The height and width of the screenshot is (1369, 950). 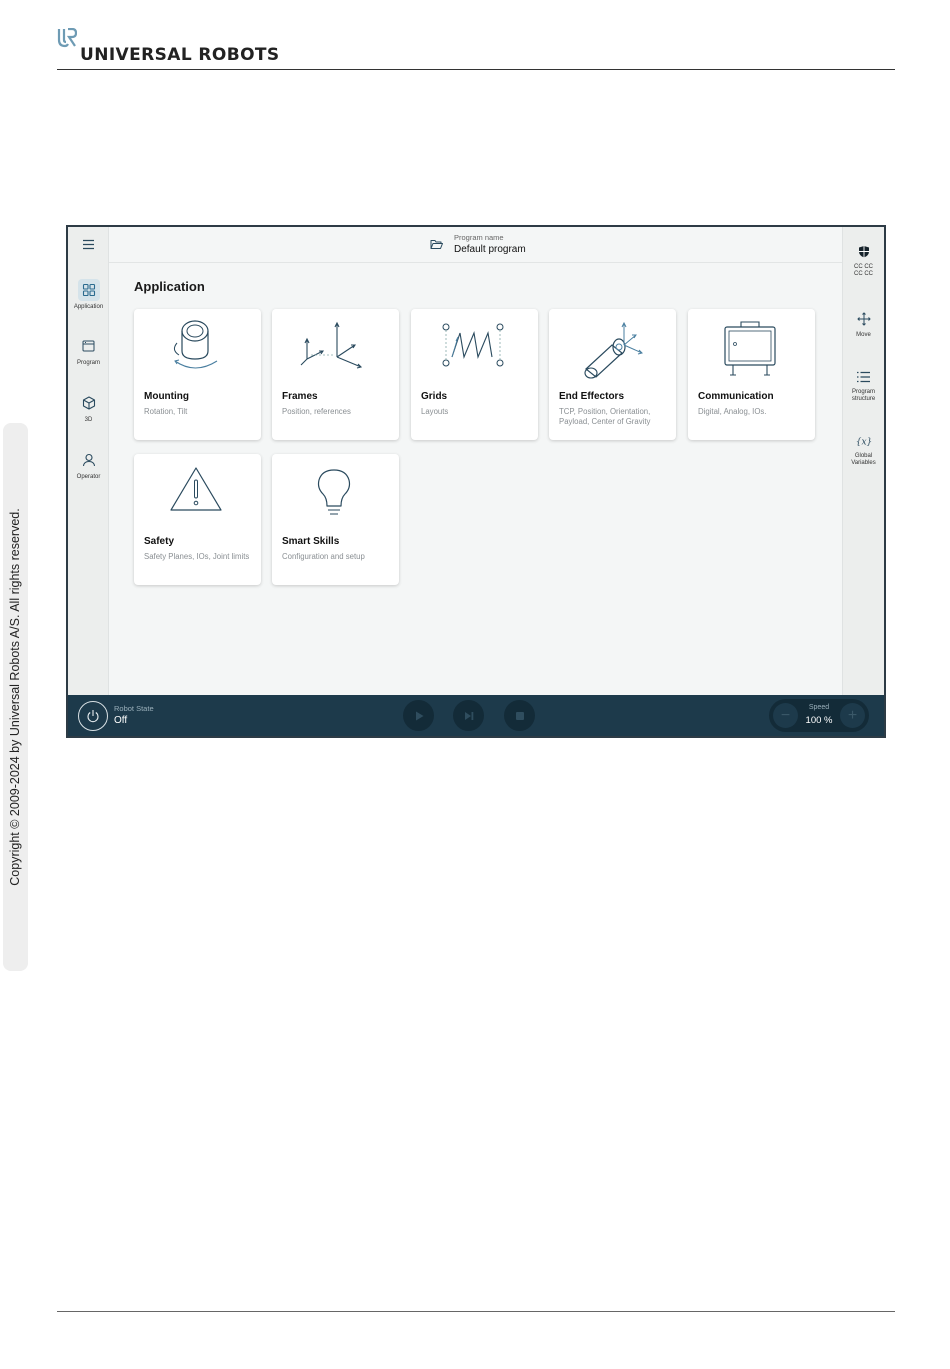 What do you see at coordinates (88, 403) in the screenshot?
I see `cube-icon` at bounding box center [88, 403].